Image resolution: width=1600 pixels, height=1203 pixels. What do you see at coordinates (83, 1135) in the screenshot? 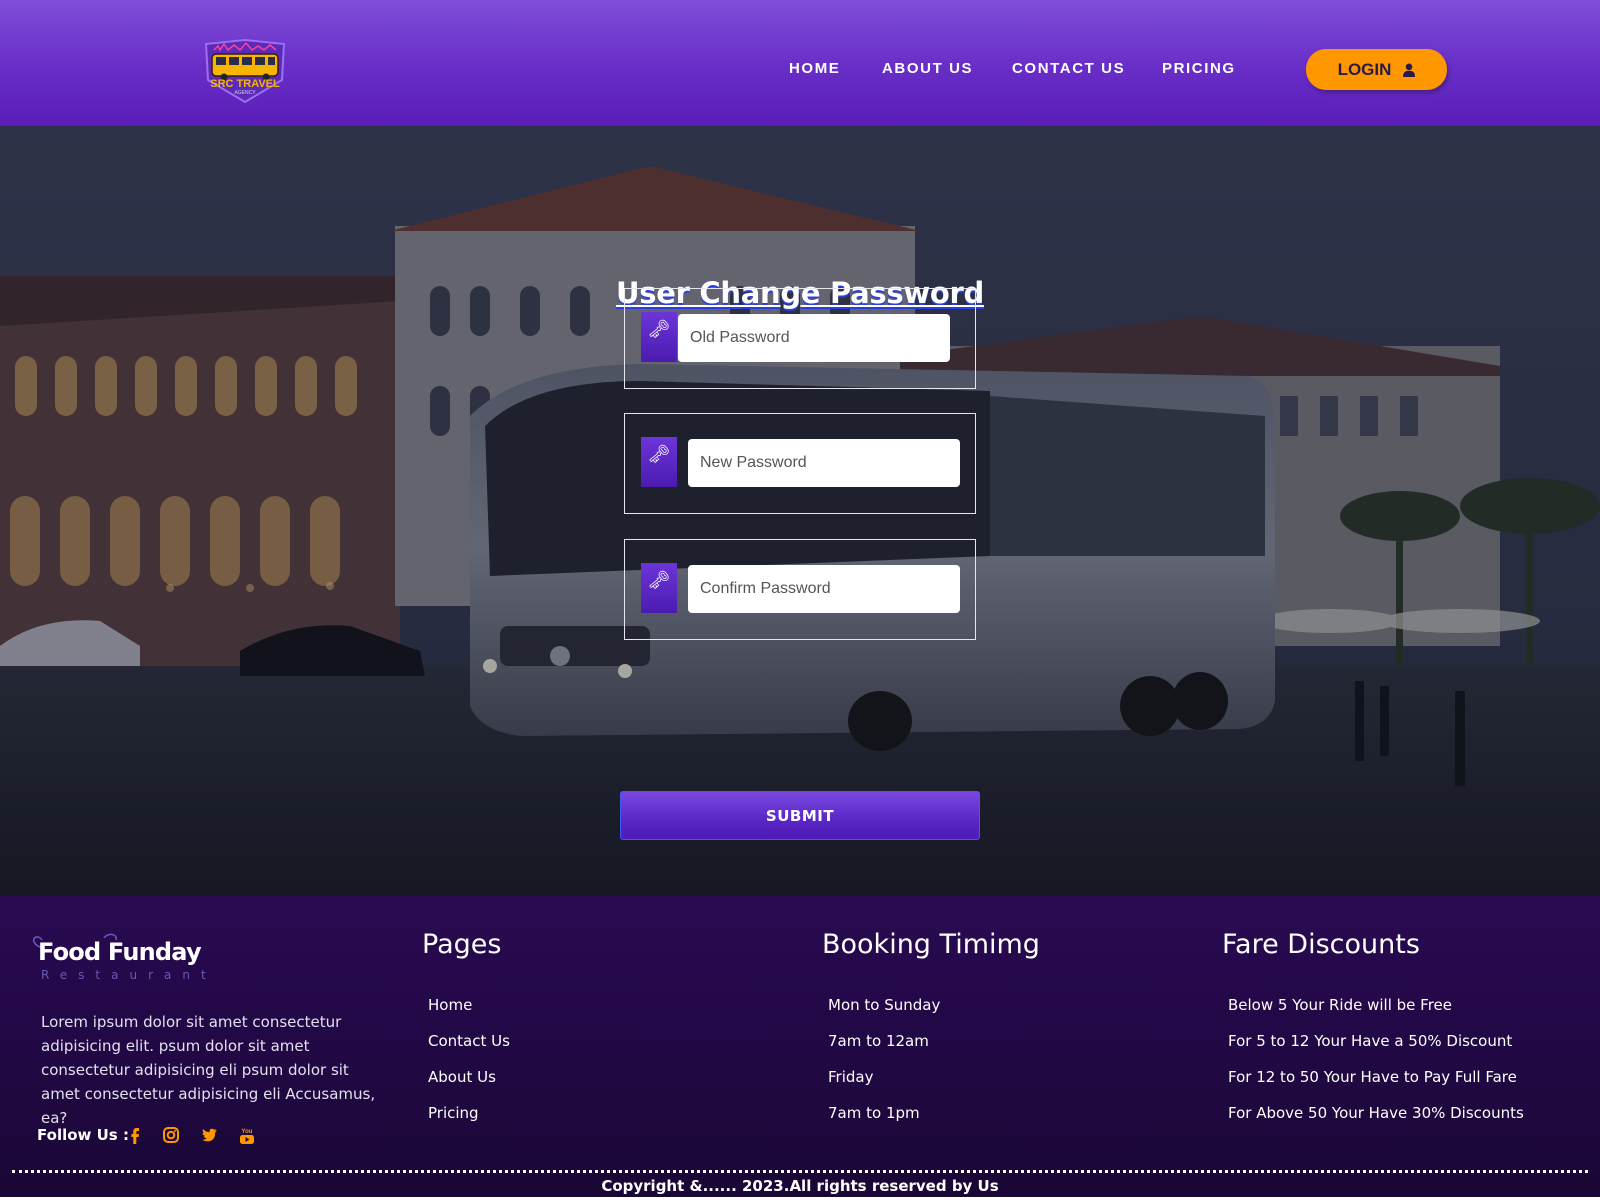
I see `follow-us-label: Follow Us :` at bounding box center [83, 1135].